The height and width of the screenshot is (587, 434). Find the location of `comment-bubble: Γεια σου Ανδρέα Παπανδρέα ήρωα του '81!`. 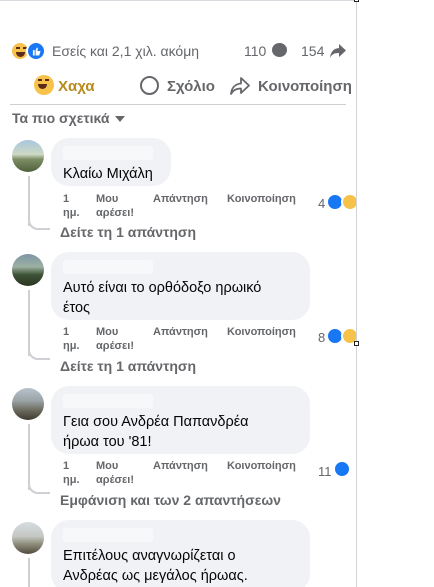

comment-bubble: Γεια σου Ανδρέα Παπανδρέα ήρωα του '81! is located at coordinates (180, 420).